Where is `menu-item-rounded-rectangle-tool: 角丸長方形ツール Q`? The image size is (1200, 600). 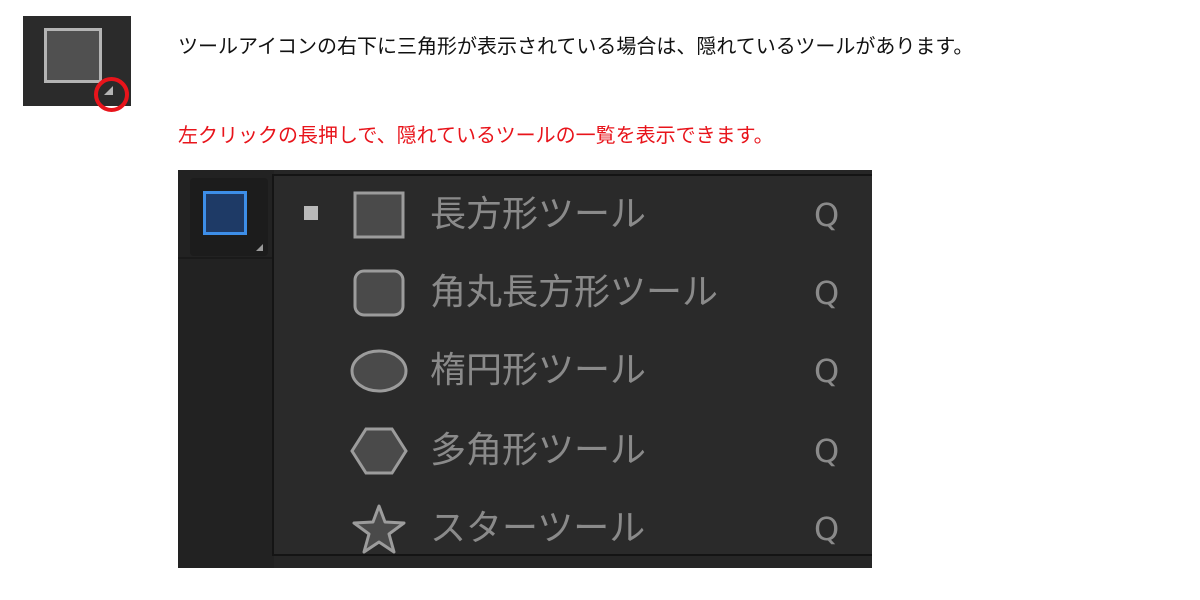
menu-item-rounded-rectangle-tool: 角丸長方形ツール Q is located at coordinates (573, 294).